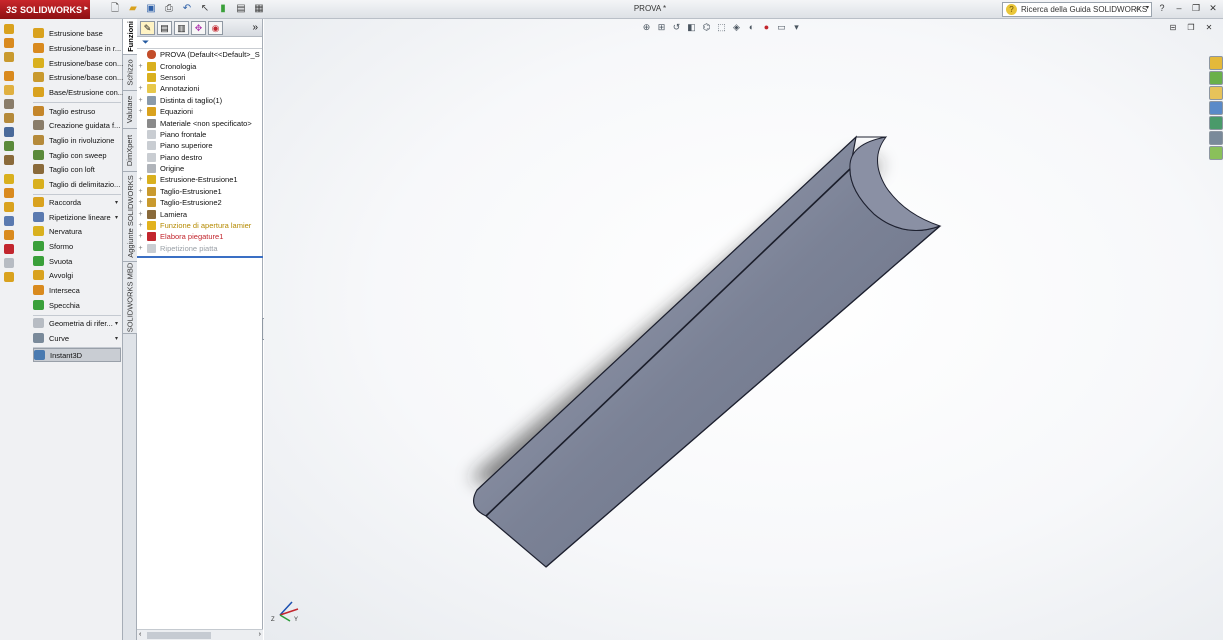 Image resolution: width=1223 pixels, height=640 pixels. Describe the element at coordinates (77, 305) in the screenshot. I see `mirror-button: Specchia` at that location.